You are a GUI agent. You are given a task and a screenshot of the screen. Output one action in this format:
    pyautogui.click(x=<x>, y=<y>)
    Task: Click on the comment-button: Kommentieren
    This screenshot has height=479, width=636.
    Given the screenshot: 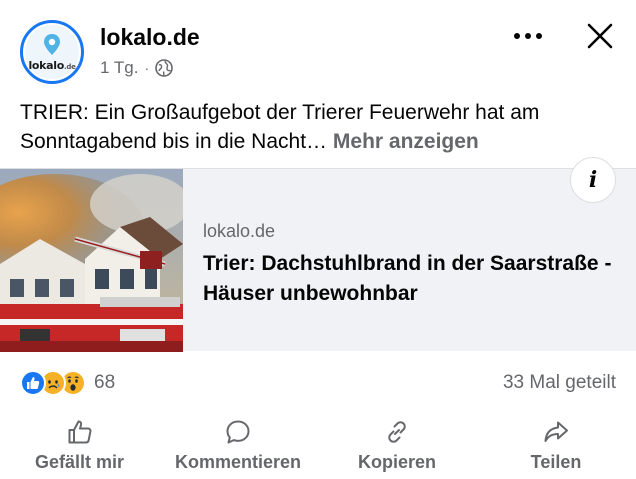 What is the action you would take?
    pyautogui.click(x=238, y=445)
    